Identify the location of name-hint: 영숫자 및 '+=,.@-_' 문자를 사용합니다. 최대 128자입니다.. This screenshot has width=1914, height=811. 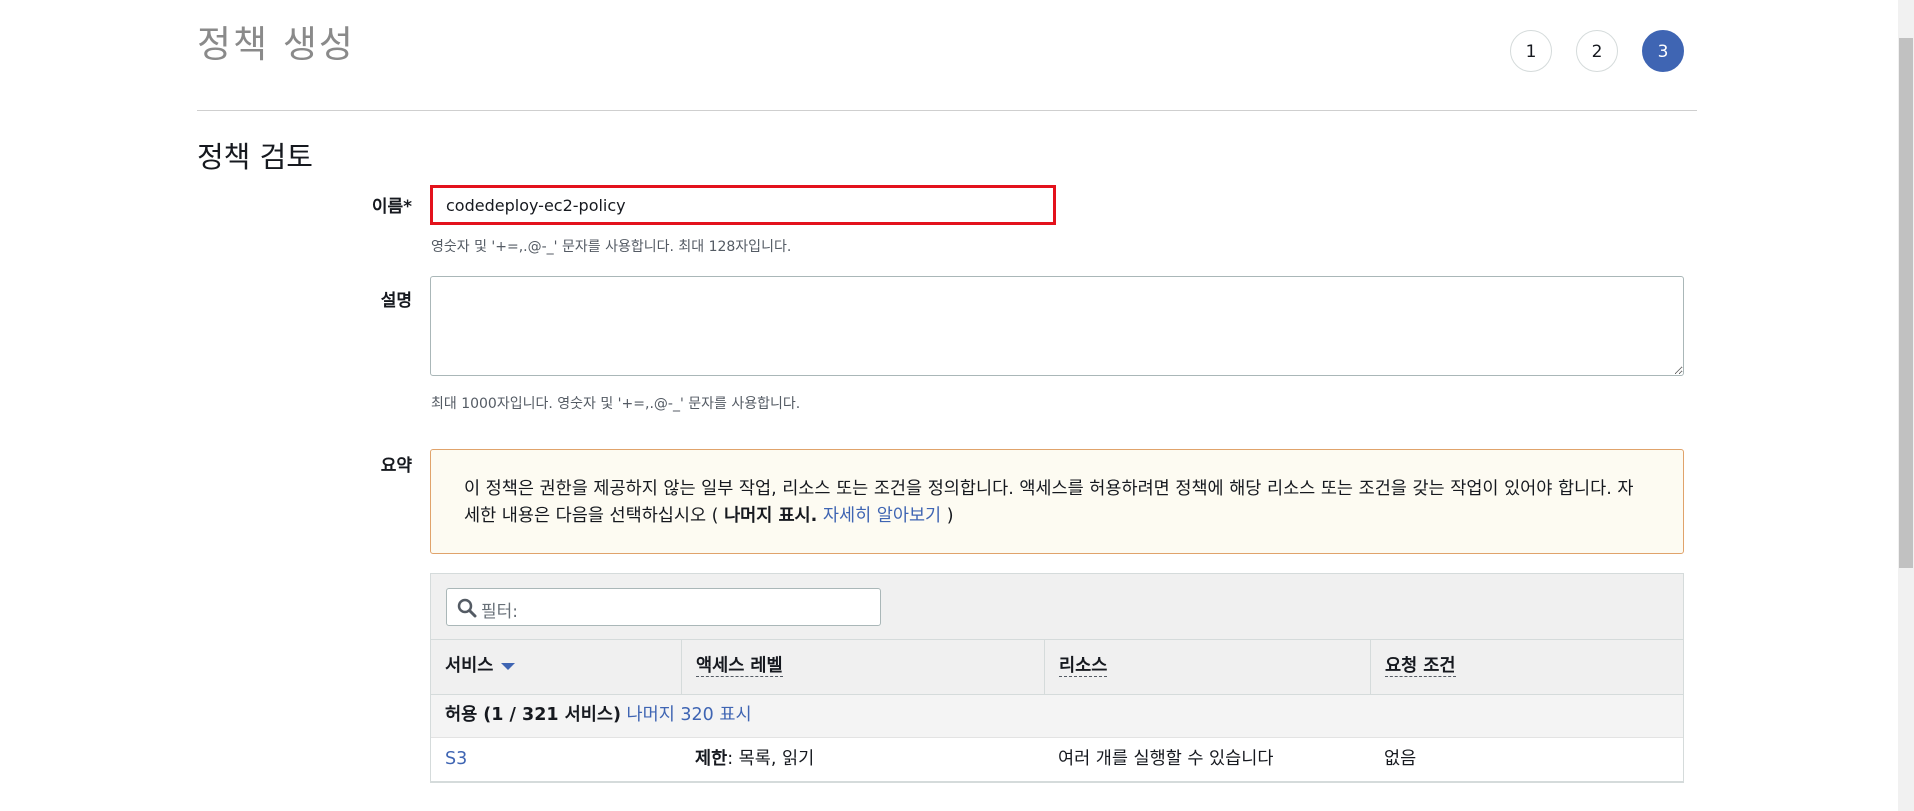
(611, 247).